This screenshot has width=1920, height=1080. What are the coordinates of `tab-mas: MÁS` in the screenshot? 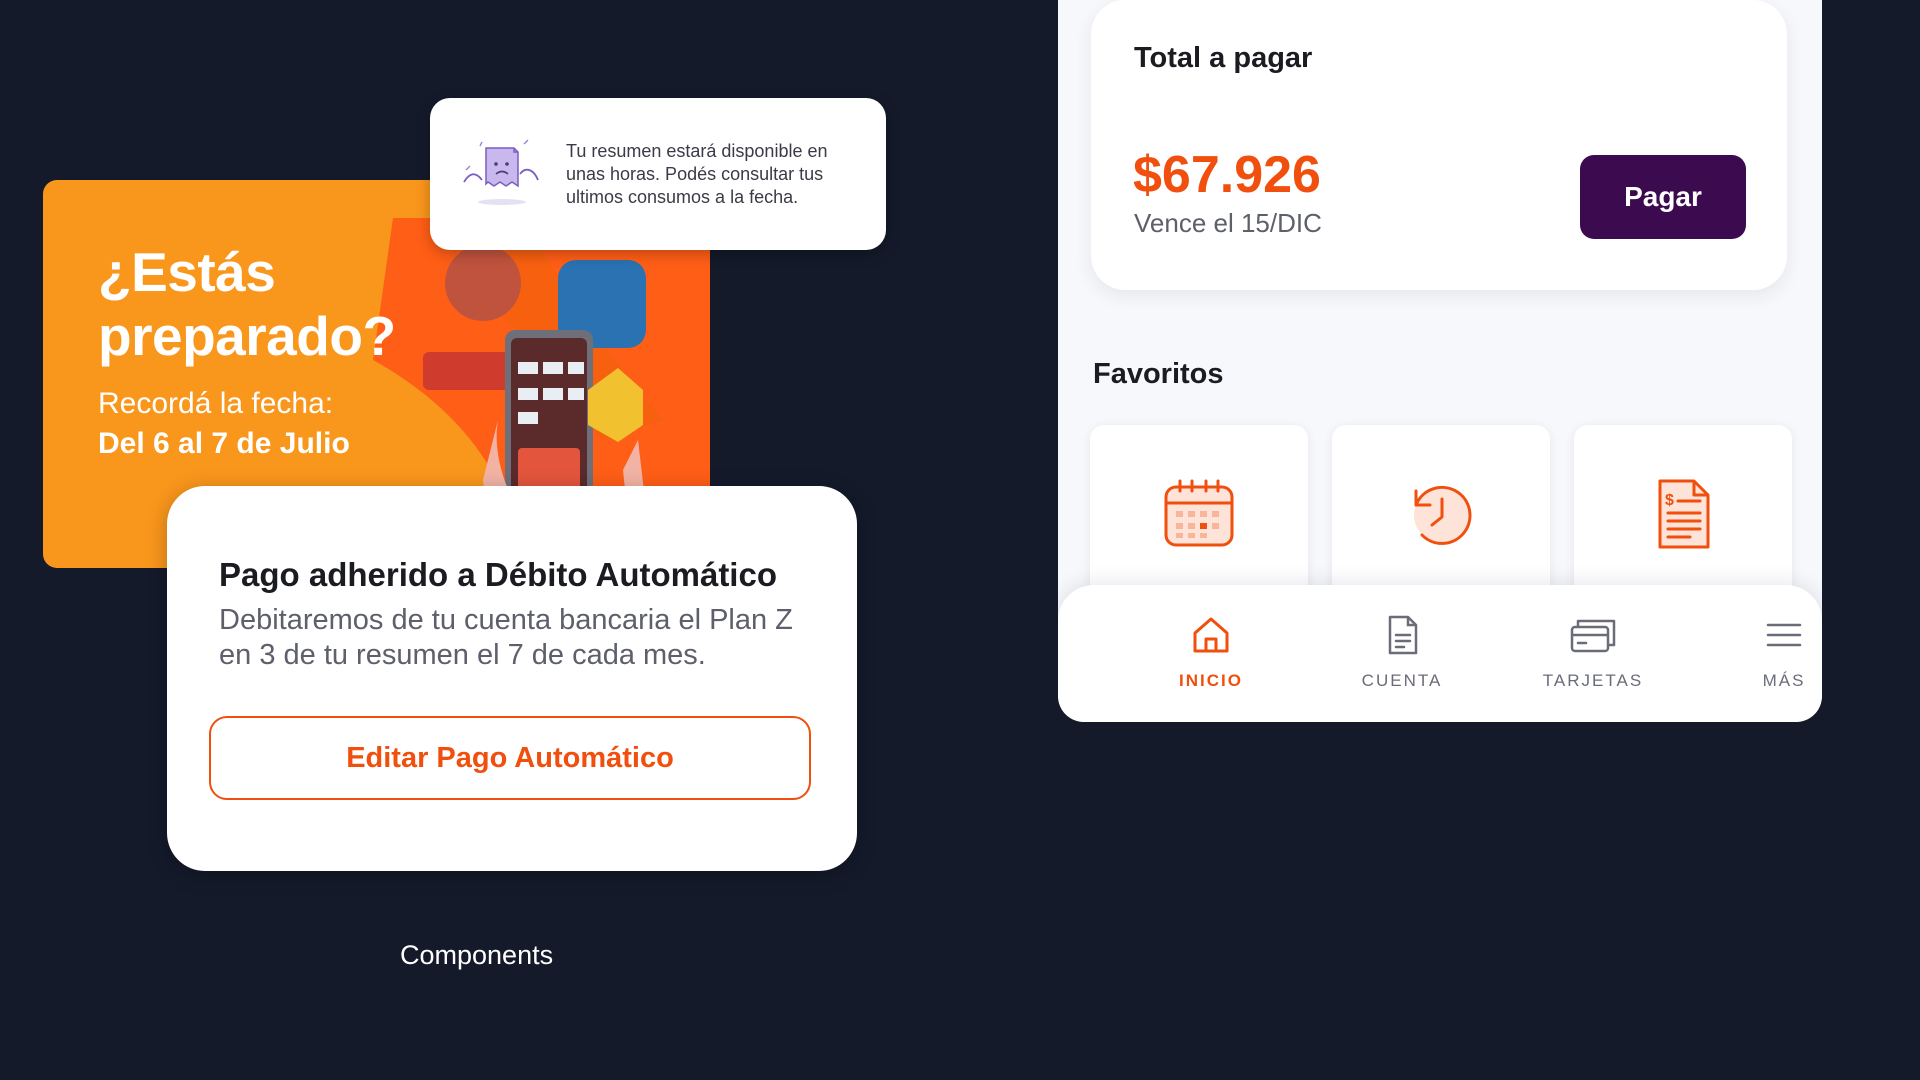 It's located at (1765, 653).